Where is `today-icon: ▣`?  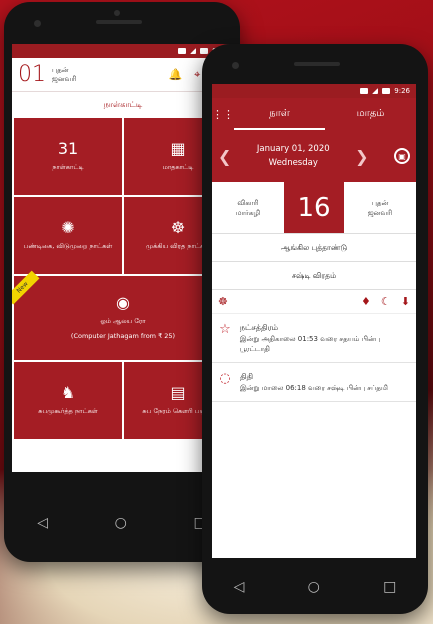 today-icon: ▣ is located at coordinates (402, 156).